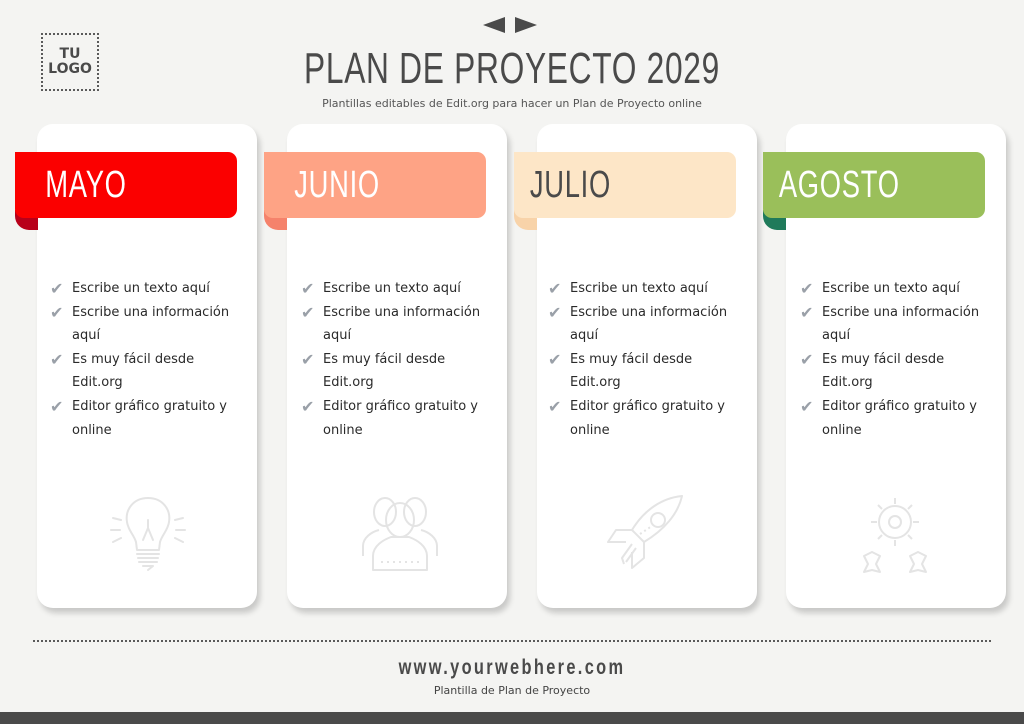 The height and width of the screenshot is (724, 1024). Describe the element at coordinates (512, 718) in the screenshot. I see `bottom-bar` at that location.